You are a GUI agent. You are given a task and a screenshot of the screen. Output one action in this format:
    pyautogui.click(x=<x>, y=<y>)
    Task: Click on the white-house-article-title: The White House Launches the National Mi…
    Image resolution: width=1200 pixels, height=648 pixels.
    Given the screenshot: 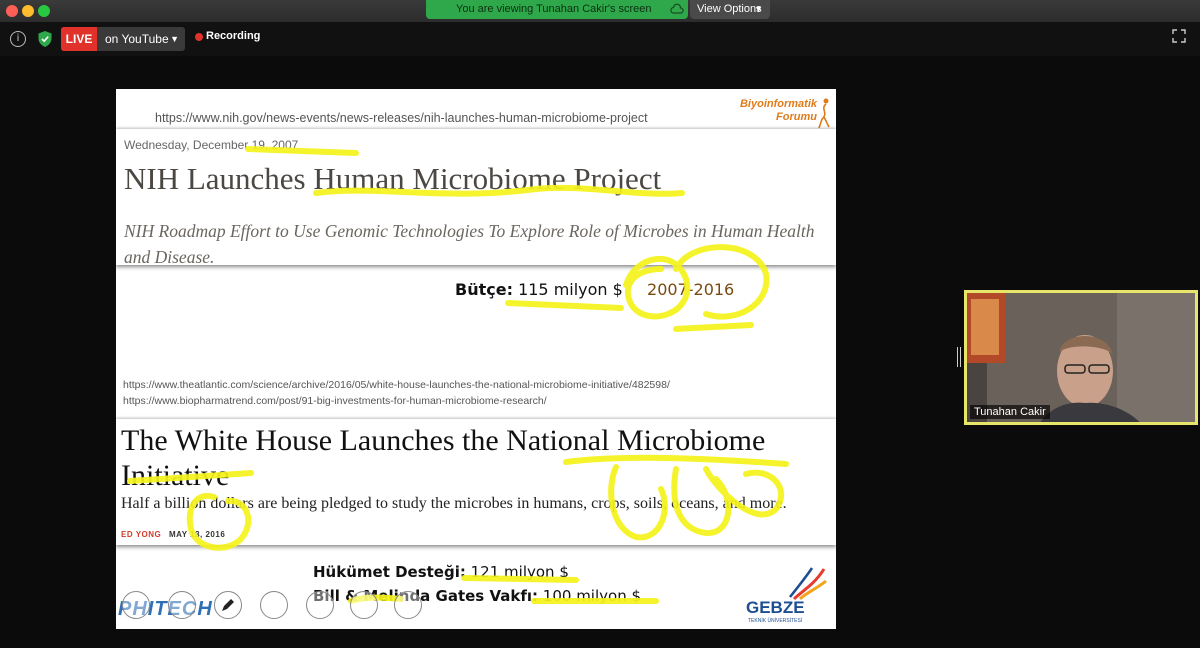 What is the action you would take?
    pyautogui.click(x=443, y=458)
    